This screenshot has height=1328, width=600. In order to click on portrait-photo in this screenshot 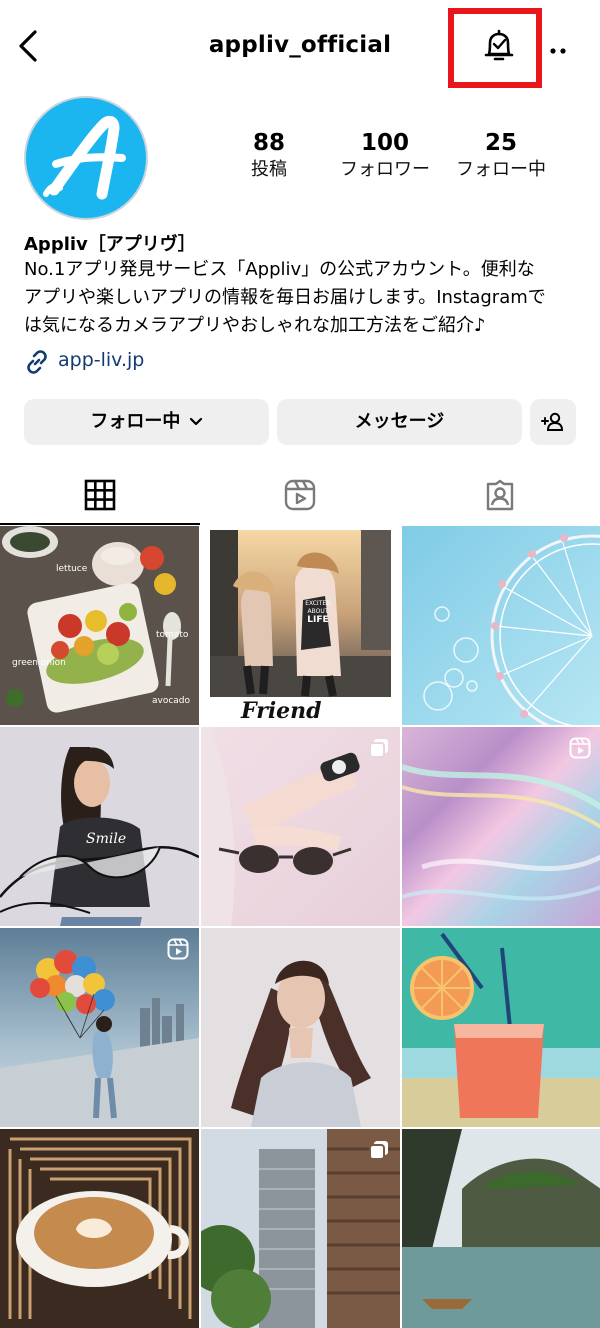, I will do `click(300, 1027)`.